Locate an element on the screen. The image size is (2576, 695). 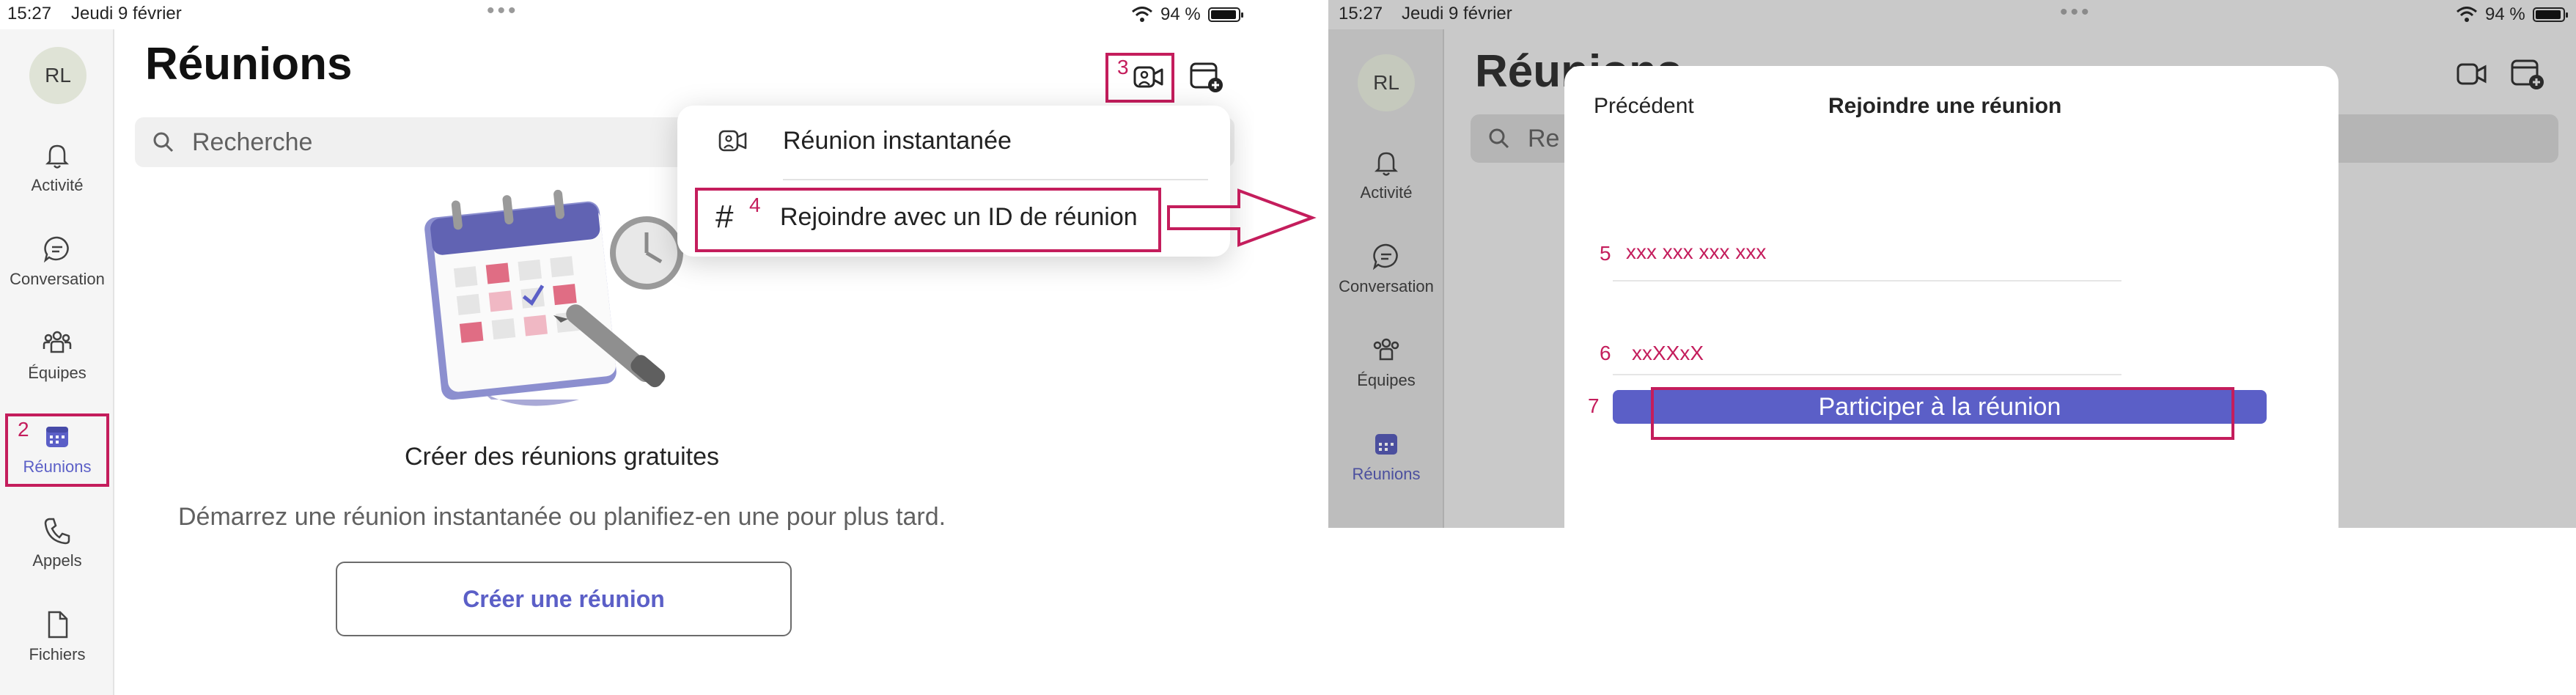
dialog-title: Rejoindre une réunion is located at coordinates (1945, 106).